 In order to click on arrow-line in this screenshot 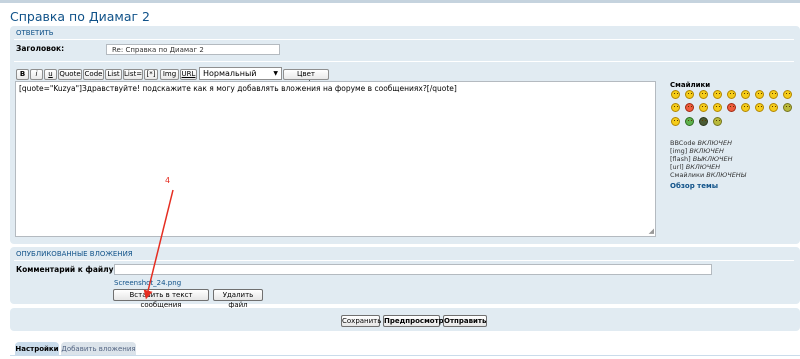, I will do `click(158, 244)`.